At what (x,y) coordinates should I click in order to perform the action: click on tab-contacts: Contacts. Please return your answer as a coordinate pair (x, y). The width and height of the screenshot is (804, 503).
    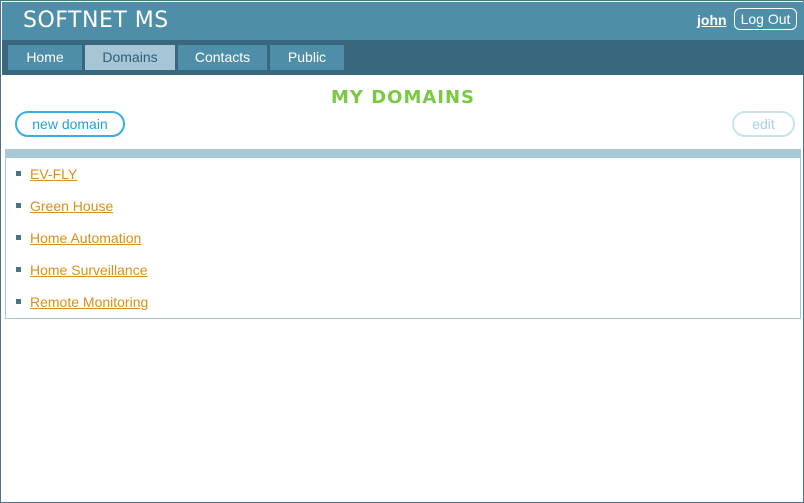
    Looking at the image, I should click on (222, 57).